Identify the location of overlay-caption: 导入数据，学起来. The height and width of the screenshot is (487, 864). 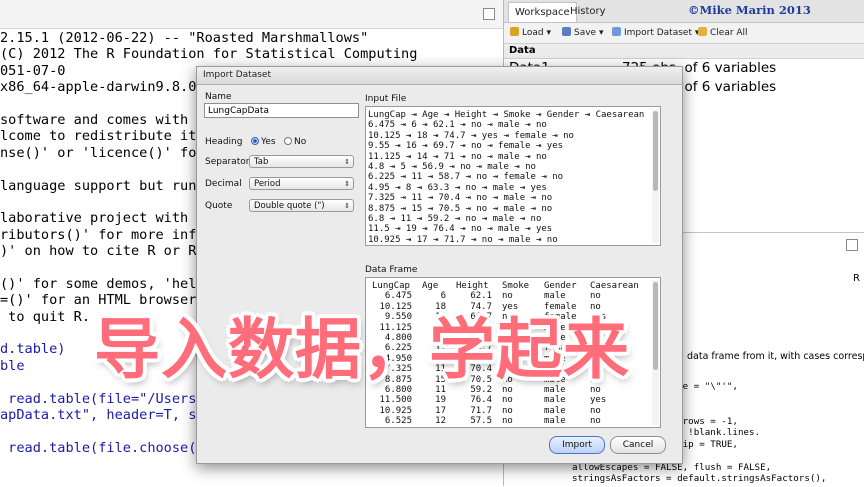
(362, 349).